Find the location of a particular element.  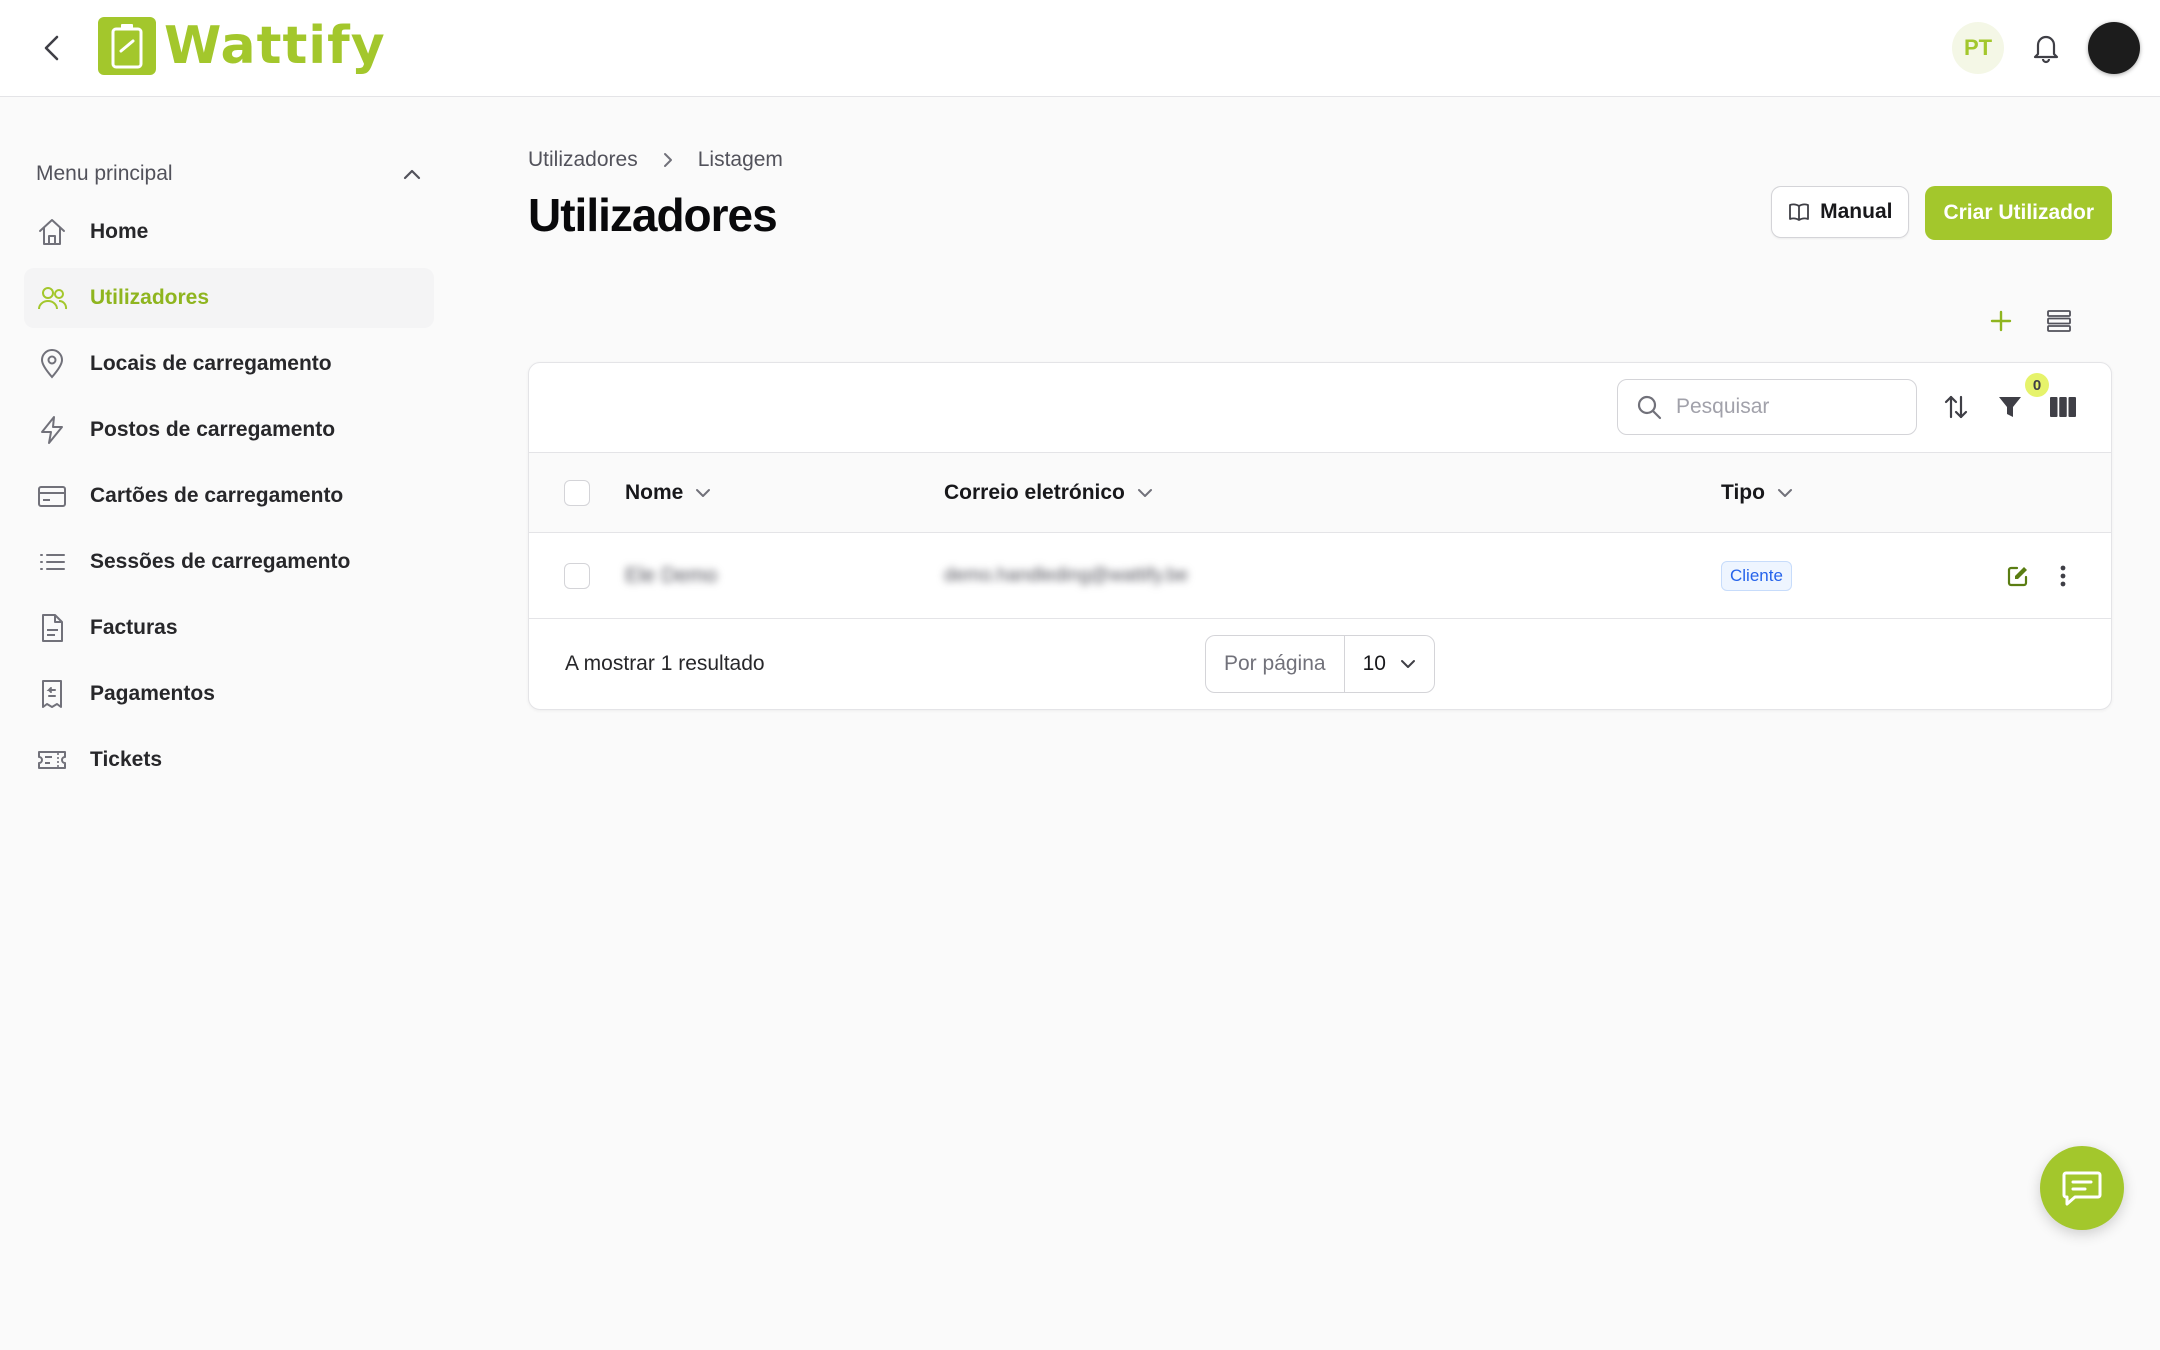

sidebar-item-tickets: Tickets is located at coordinates (229, 760).